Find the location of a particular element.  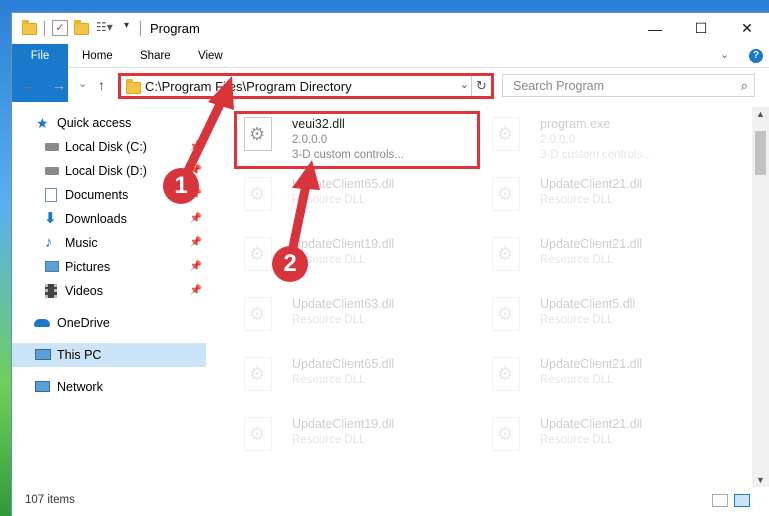

nav-item-pictures: Pictures 📌 is located at coordinates (109, 267).